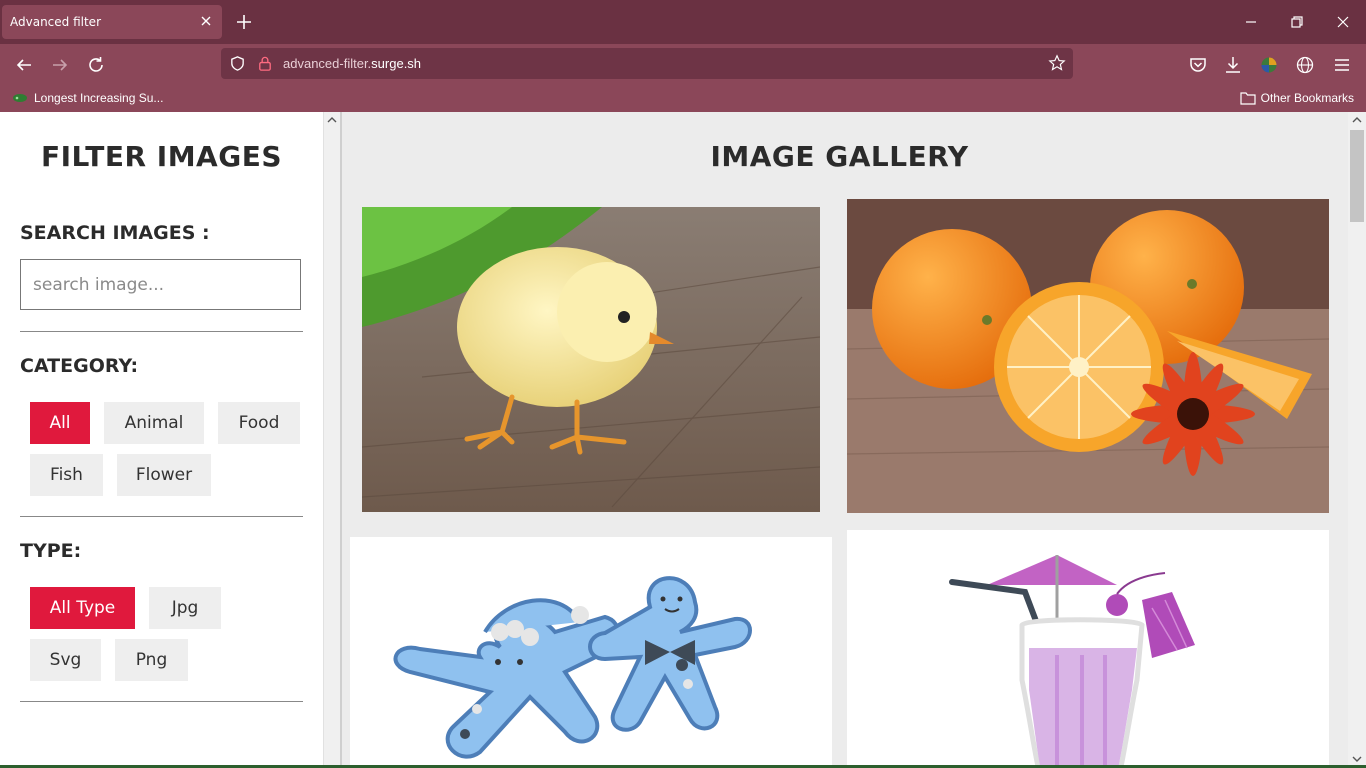 The image size is (1366, 768). I want to click on gallery-image-gingerbread, so click(591, 652).